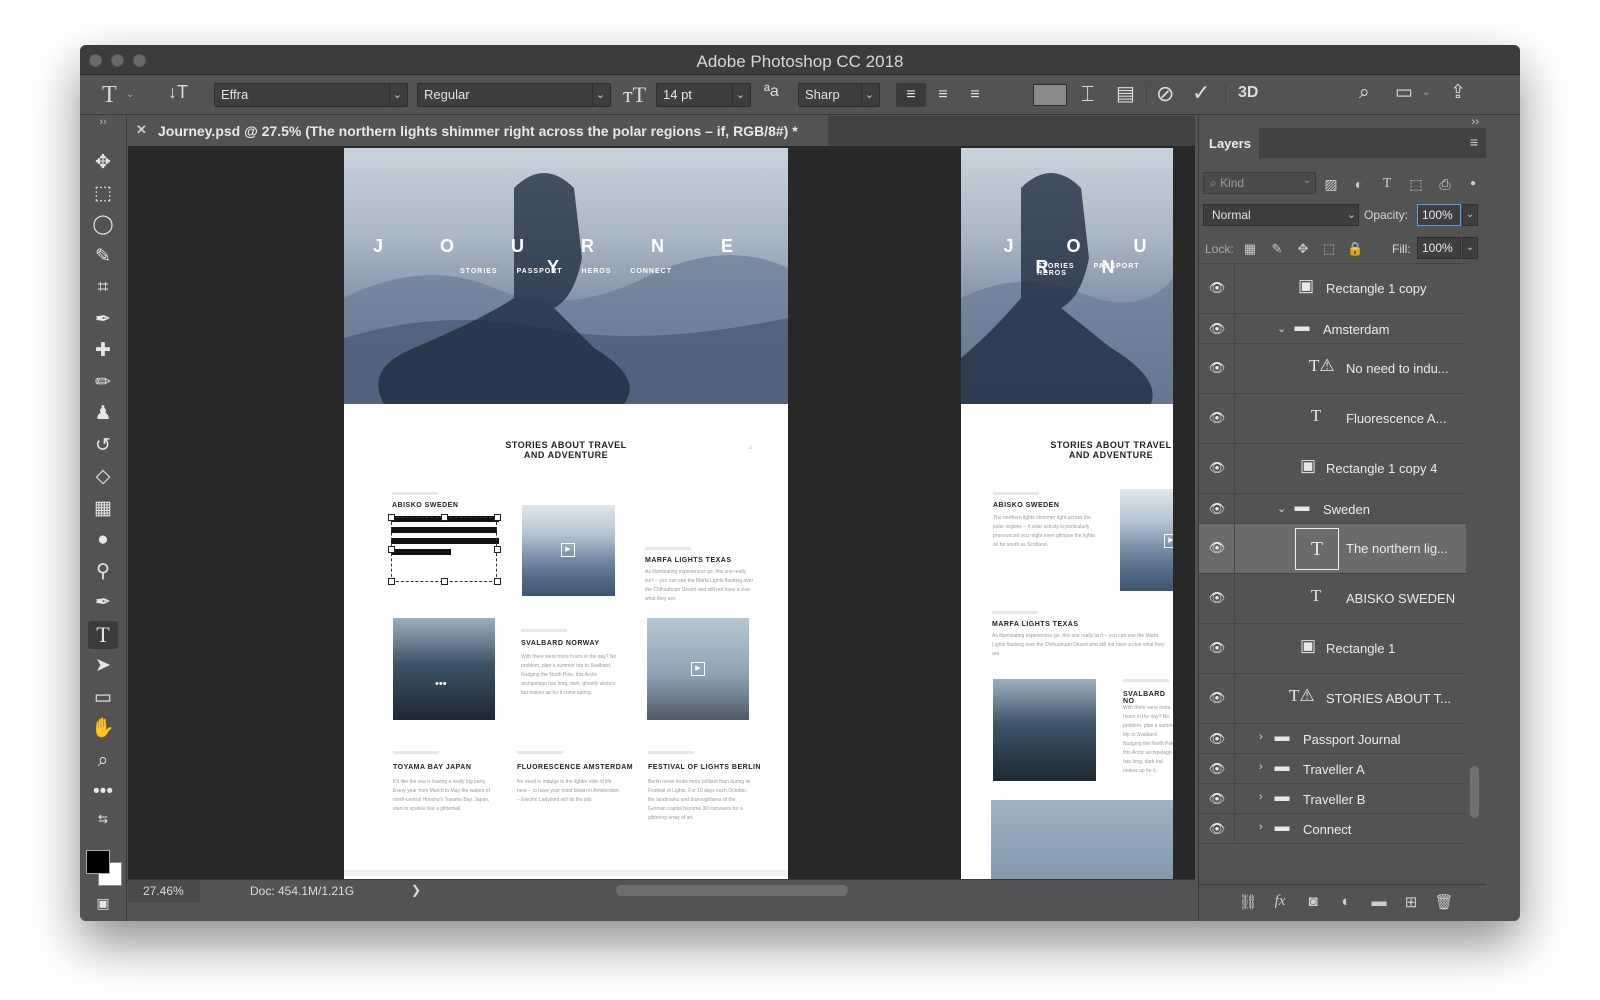 The image size is (1600, 1000). What do you see at coordinates (1332, 289) in the screenshot?
I see `layer-row: 👁 ▣ Rectangle 1 copy` at bounding box center [1332, 289].